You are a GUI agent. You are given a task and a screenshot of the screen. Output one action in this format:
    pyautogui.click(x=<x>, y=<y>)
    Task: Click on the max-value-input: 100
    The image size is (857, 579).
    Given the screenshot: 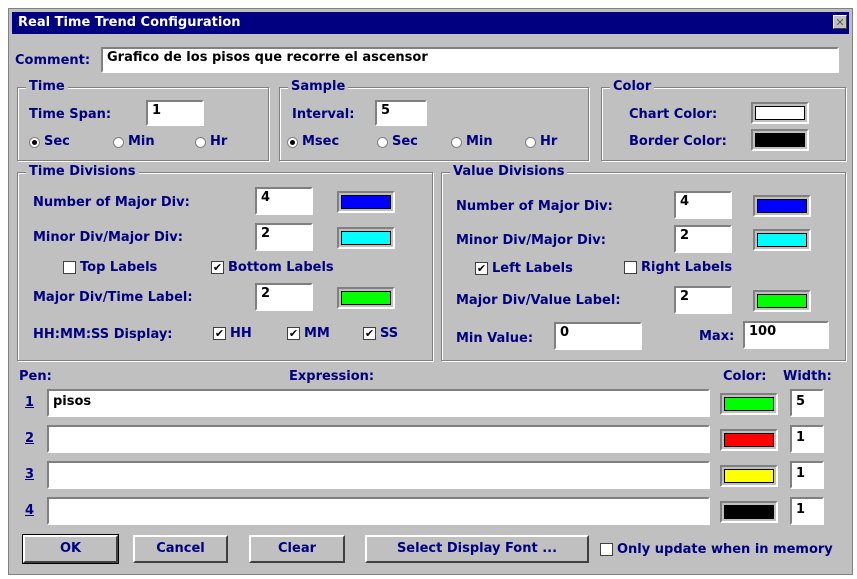 What is the action you would take?
    pyautogui.click(x=786, y=335)
    